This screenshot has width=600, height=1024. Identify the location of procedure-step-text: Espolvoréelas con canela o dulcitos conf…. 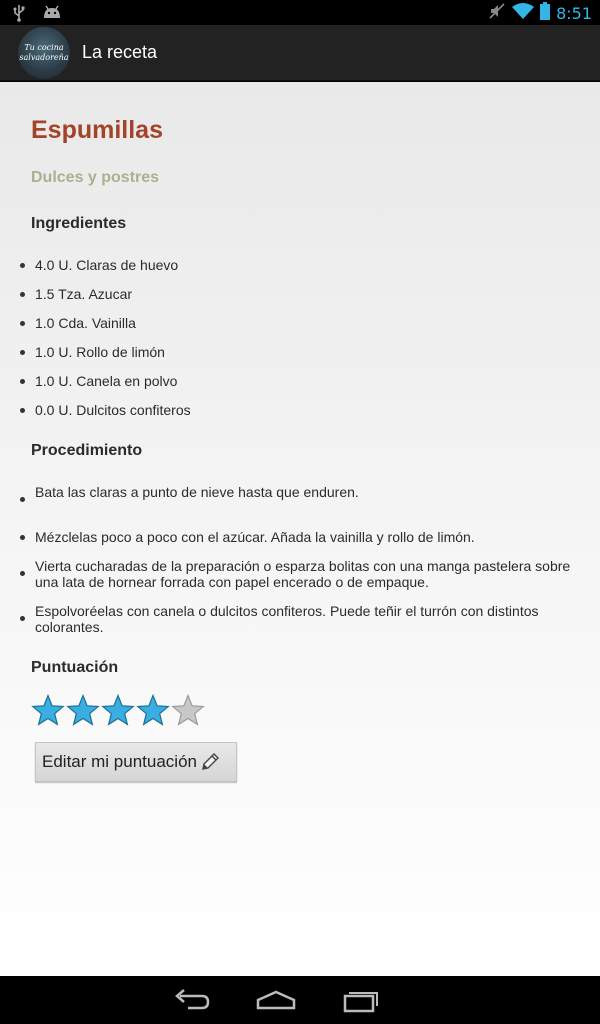
(287, 619).